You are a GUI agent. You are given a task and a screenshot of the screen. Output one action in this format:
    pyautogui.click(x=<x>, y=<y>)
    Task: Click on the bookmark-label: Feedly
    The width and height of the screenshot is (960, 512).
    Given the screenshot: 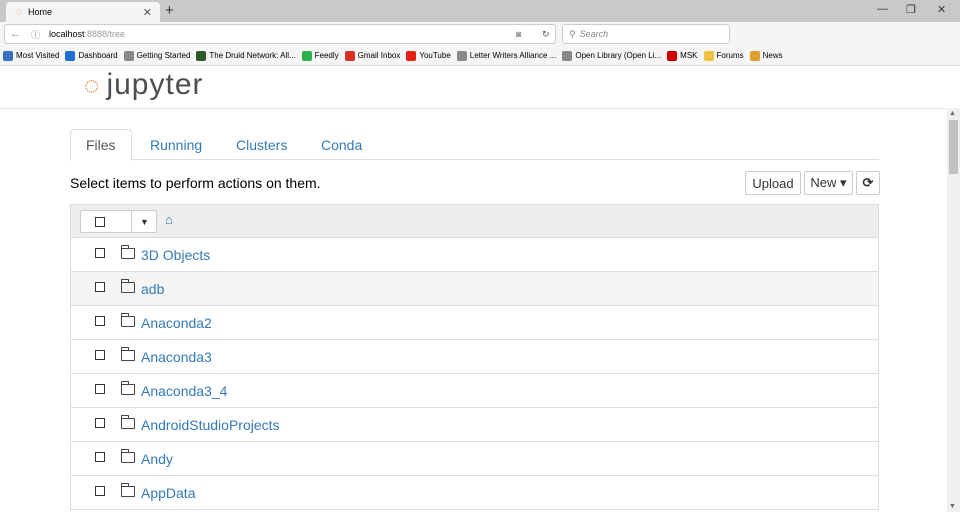 What is the action you would take?
    pyautogui.click(x=326, y=55)
    